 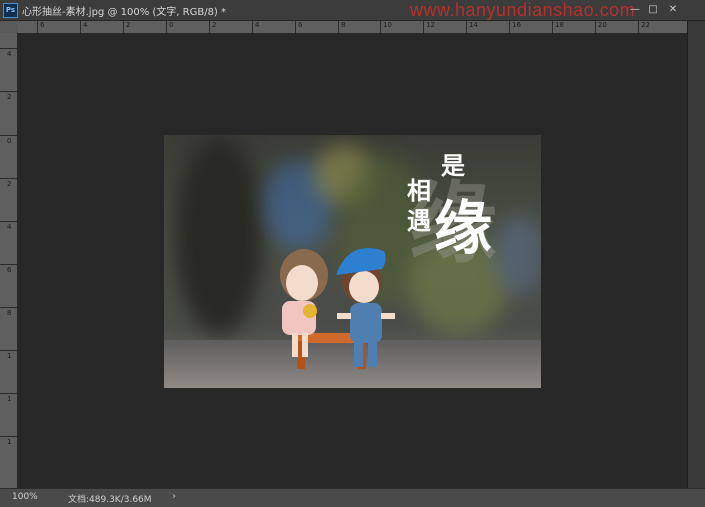 What do you see at coordinates (419, 221) in the screenshot?
I see `text-yu: 遇` at bounding box center [419, 221].